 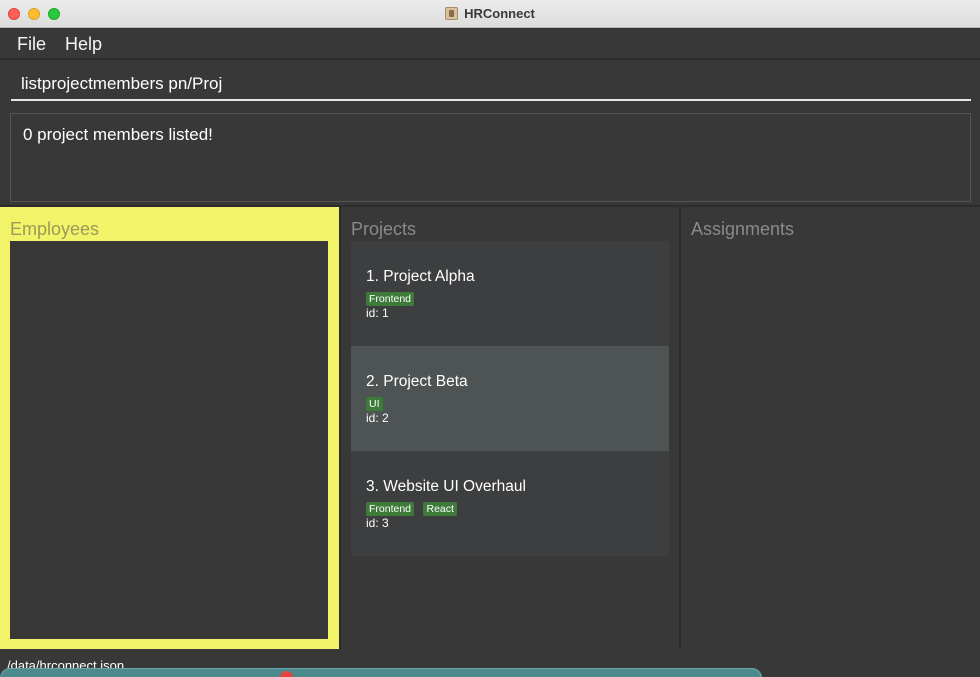 What do you see at coordinates (374, 404) in the screenshot?
I see `project-tag: UI` at bounding box center [374, 404].